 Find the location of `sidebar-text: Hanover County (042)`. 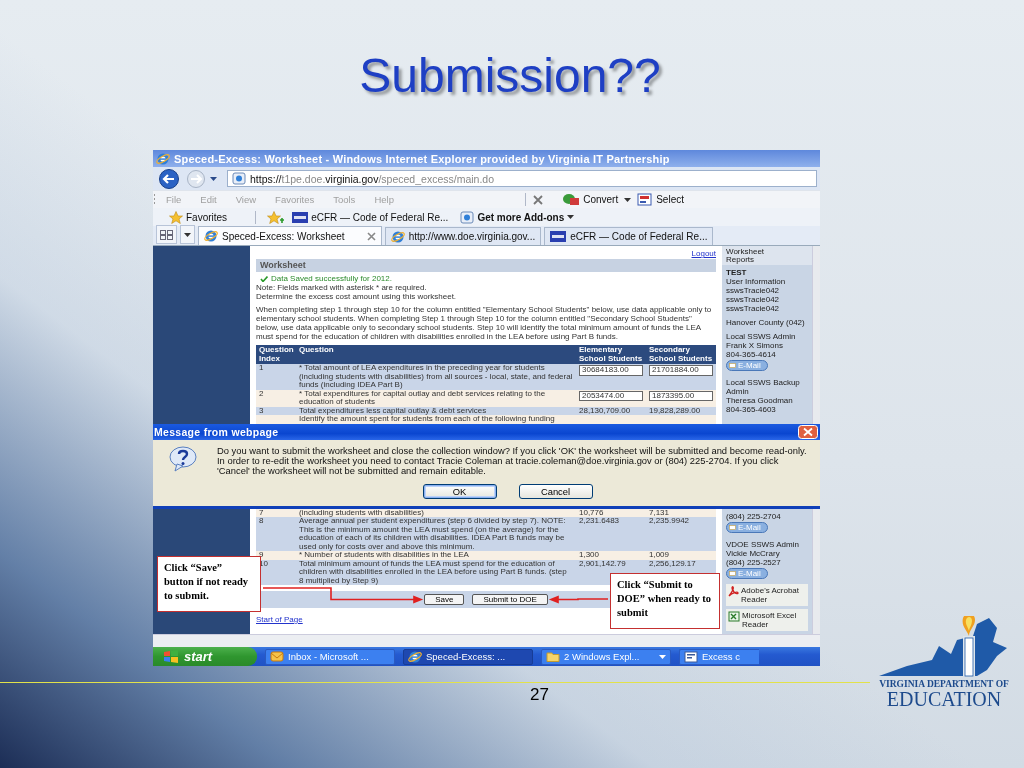

sidebar-text: Hanover County (042) is located at coordinates (766, 322).